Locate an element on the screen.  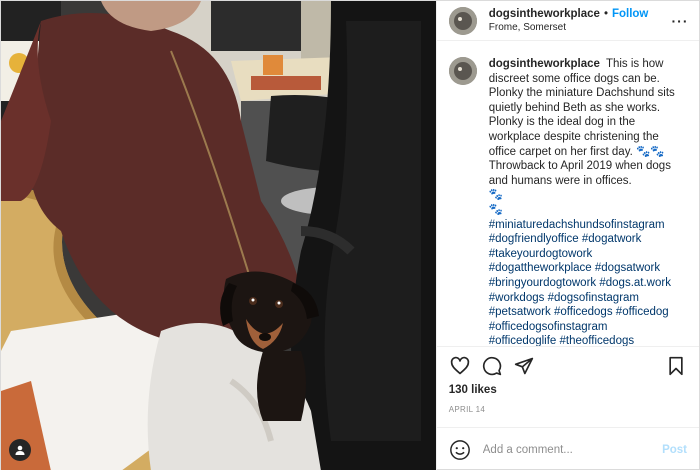
hashtag-link: #officedogs is located at coordinates (583, 312).